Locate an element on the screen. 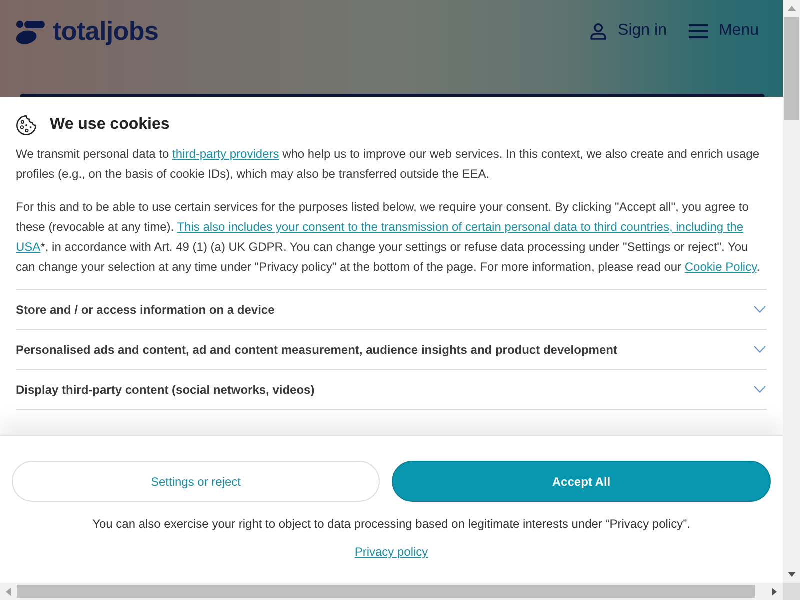 The width and height of the screenshot is (800, 600). settings-button: Settings or reject is located at coordinates (196, 481).